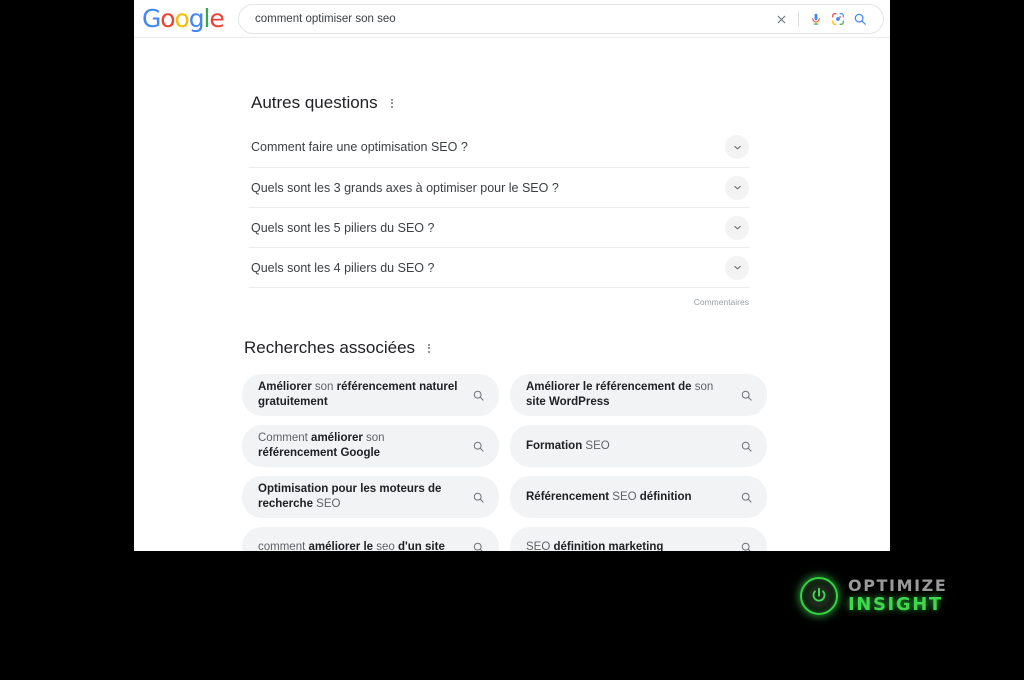  Describe the element at coordinates (798, 19) in the screenshot. I see `search-bar-divider` at that location.